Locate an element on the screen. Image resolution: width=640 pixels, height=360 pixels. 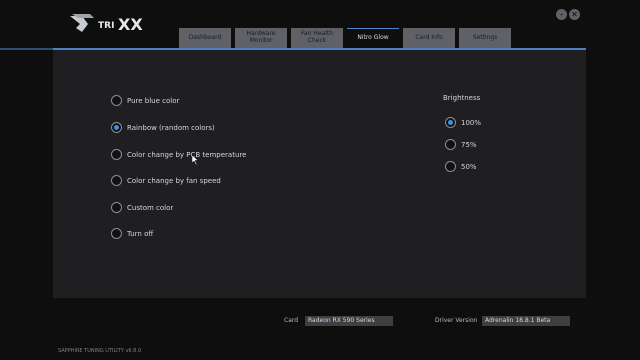
minimize-button: – is located at coordinates (561, 14).